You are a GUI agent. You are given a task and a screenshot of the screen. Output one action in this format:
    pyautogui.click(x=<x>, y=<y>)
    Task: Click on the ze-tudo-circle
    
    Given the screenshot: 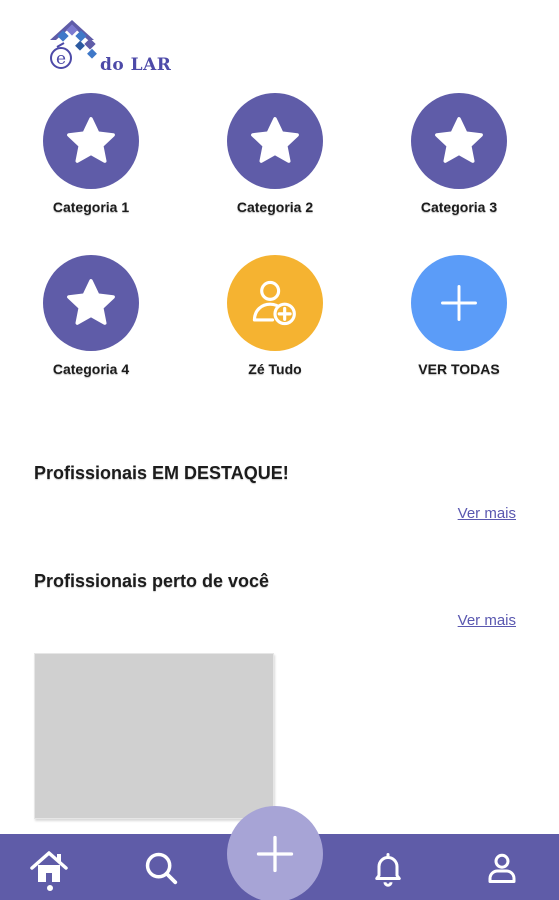 What is the action you would take?
    pyautogui.click(x=275, y=303)
    